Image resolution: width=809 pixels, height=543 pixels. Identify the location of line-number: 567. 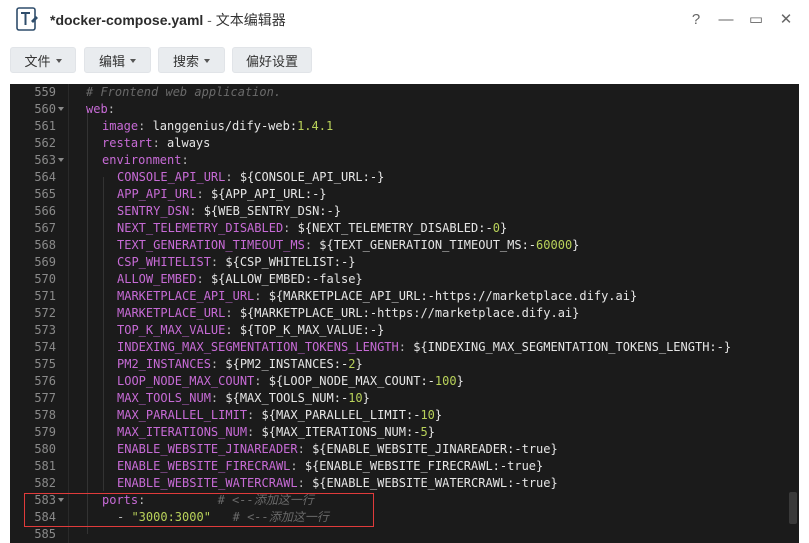
(45, 228).